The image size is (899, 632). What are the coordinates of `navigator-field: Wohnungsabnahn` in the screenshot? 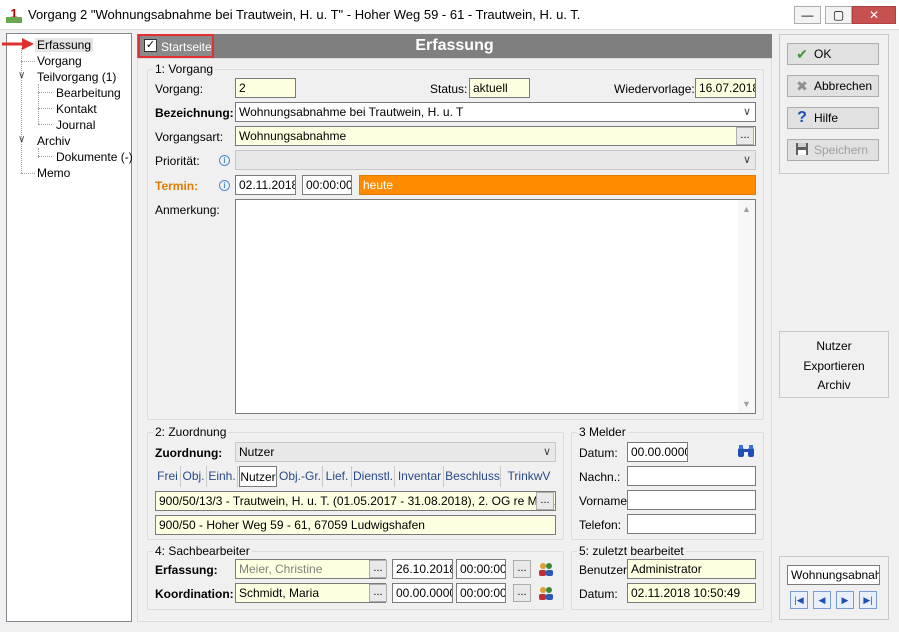 It's located at (833, 575).